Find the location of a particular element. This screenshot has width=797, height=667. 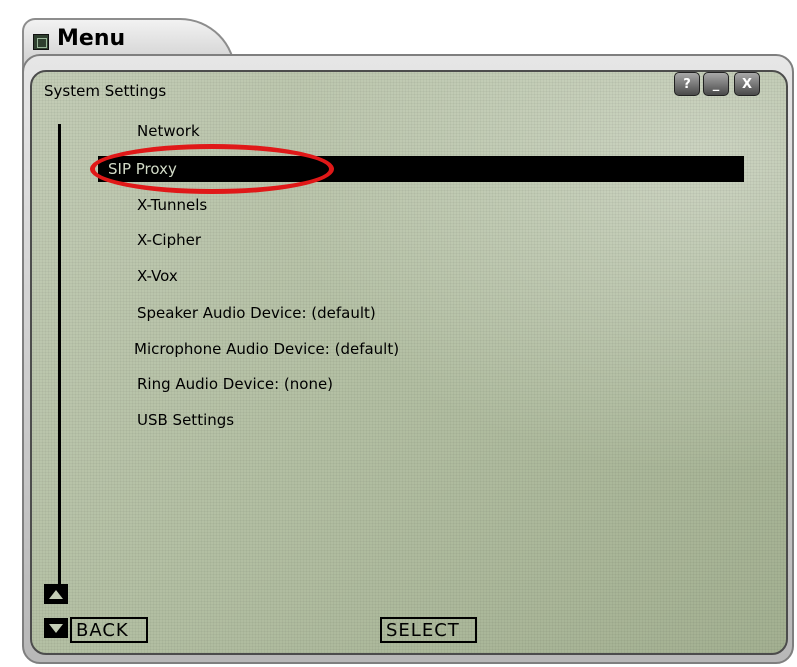

menu-item-network: Network is located at coordinates (168, 131).